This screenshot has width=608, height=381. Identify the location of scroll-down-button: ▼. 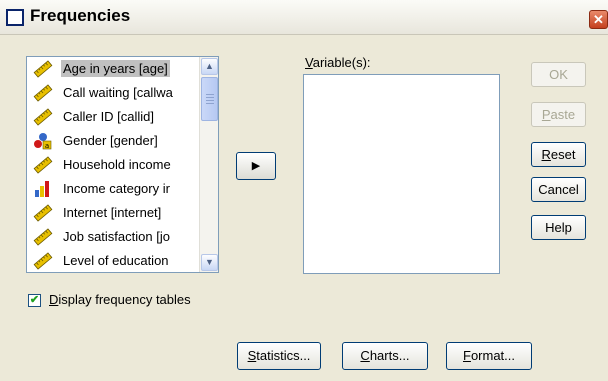
(209, 262).